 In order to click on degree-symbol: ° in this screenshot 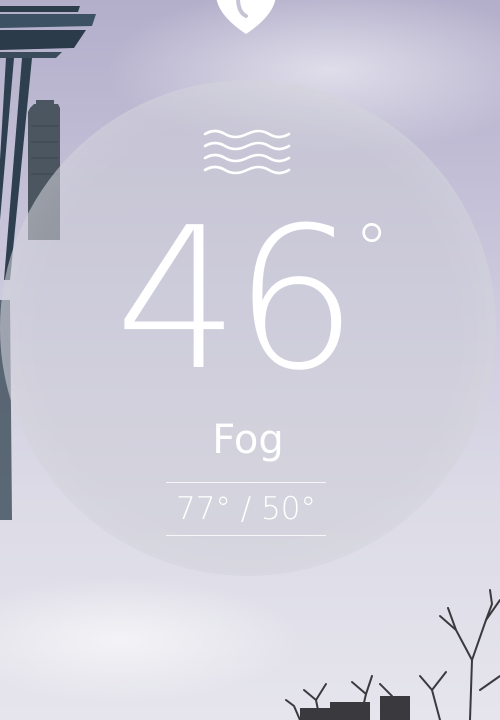, I will do `click(371, 250)`.